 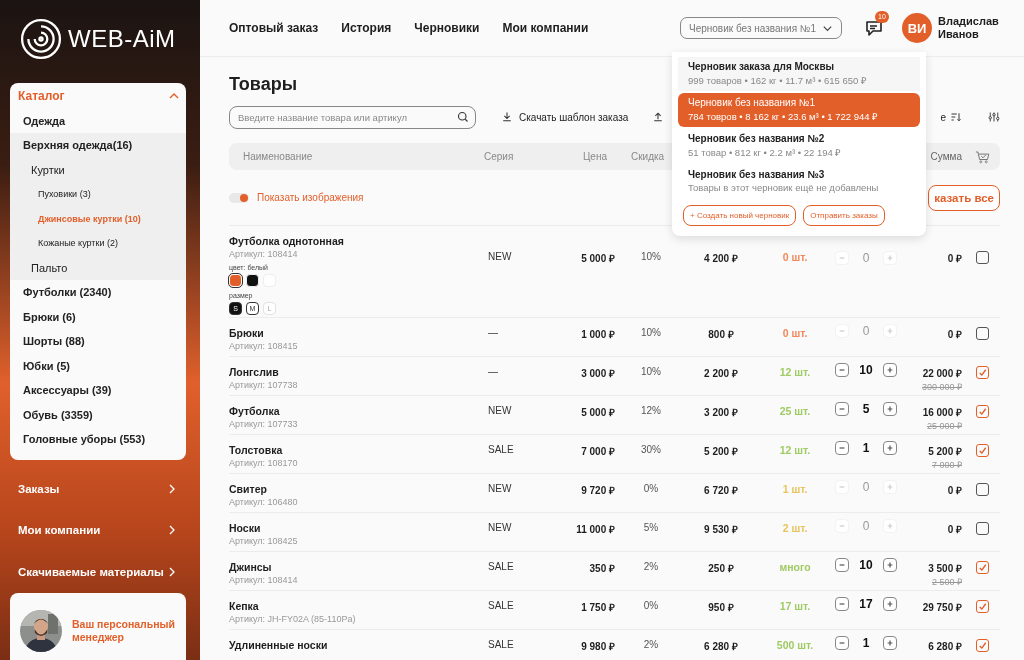 I want to click on stock-label: 0 шт., so click(x=795, y=333).